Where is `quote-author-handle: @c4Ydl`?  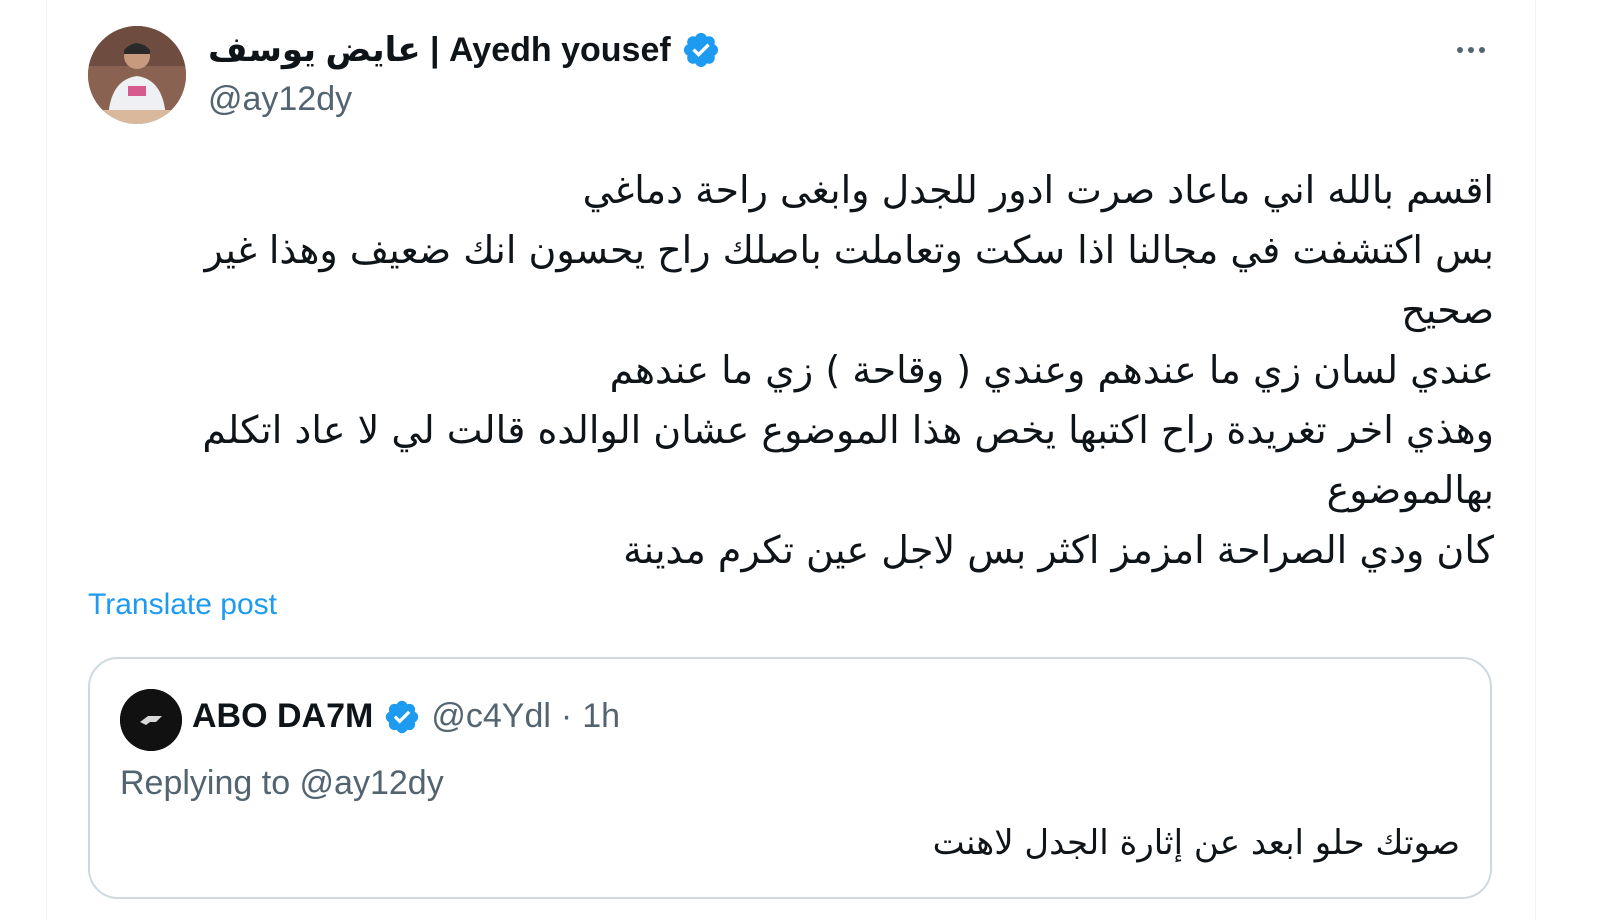 quote-author-handle: @c4Ydl is located at coordinates (491, 716).